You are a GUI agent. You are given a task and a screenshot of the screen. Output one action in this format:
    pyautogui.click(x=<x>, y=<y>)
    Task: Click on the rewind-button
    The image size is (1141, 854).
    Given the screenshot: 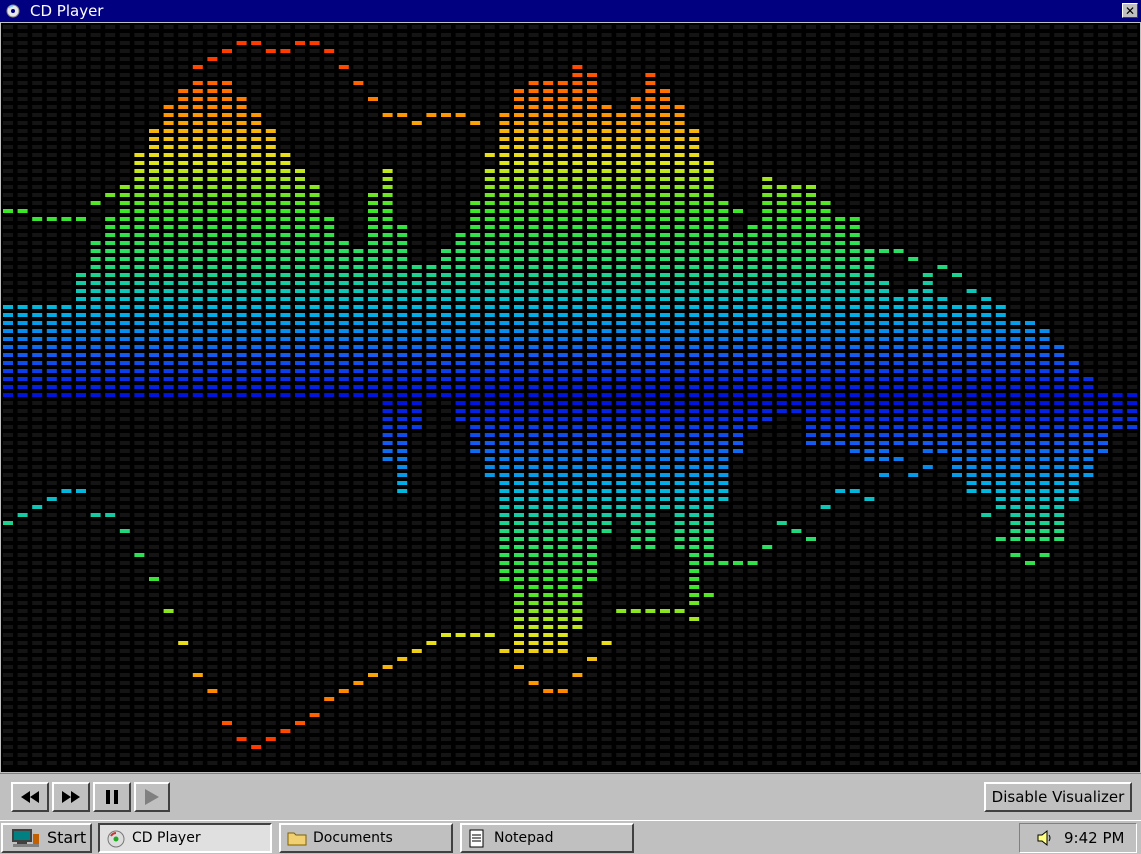 What is the action you would take?
    pyautogui.click(x=30, y=797)
    